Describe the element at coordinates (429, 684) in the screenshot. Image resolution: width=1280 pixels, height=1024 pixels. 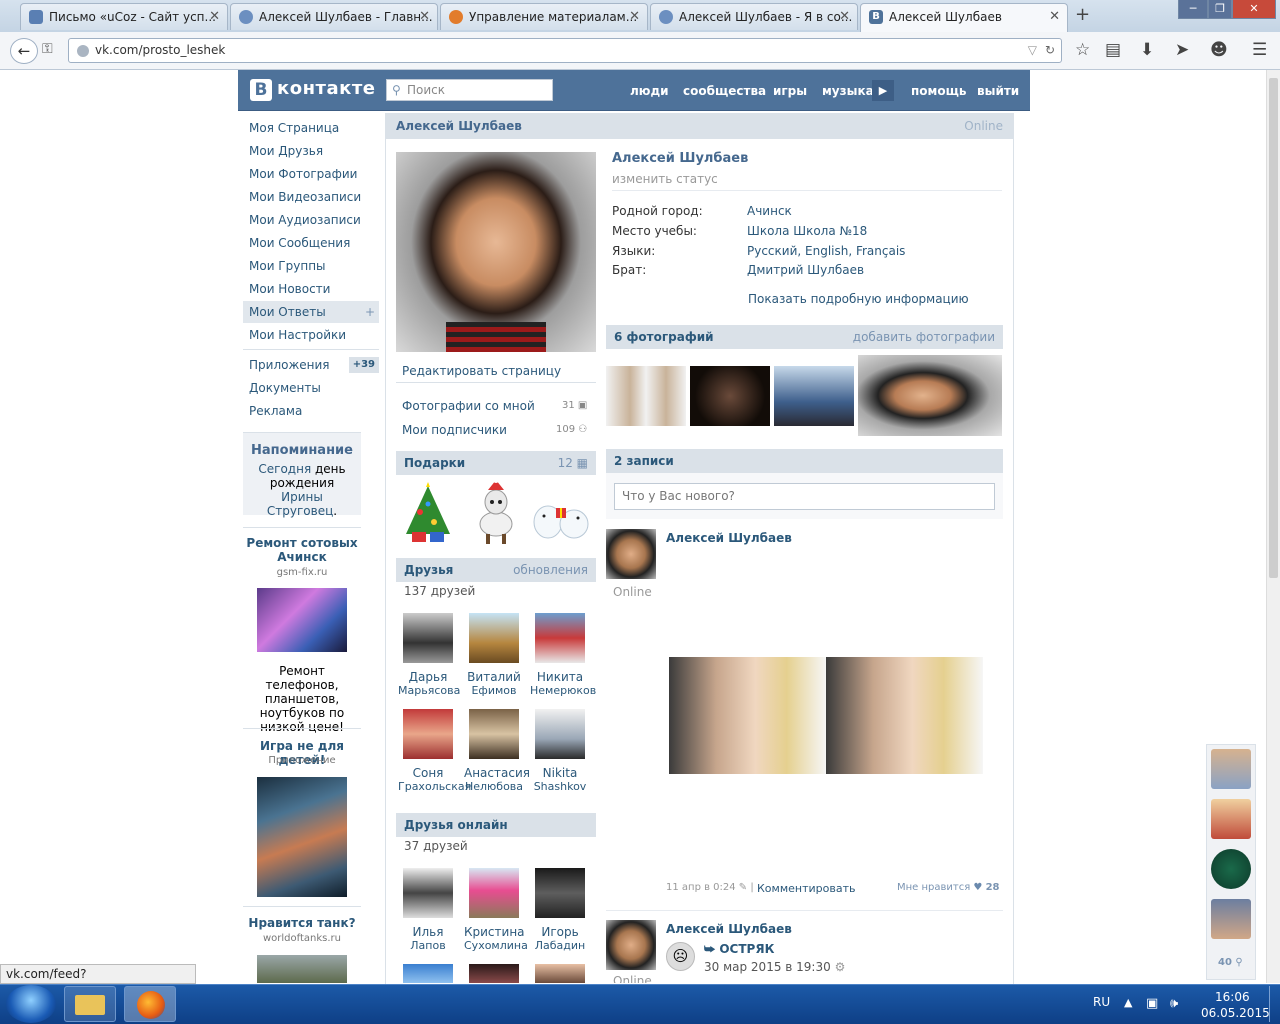
I see `friend-name: Дарья Марьясова` at that location.